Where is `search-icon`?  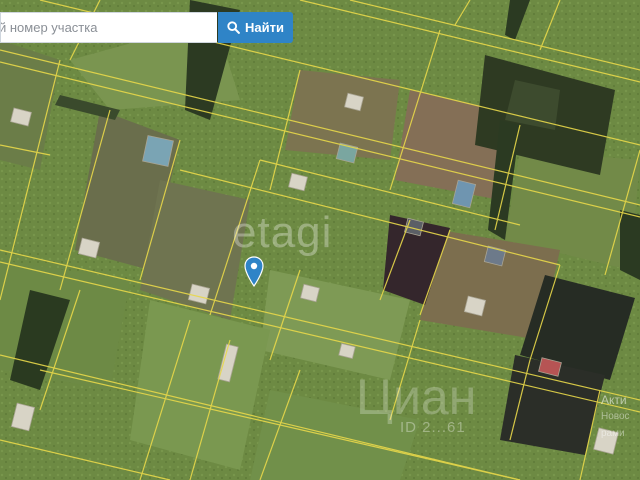 search-icon is located at coordinates (233, 27).